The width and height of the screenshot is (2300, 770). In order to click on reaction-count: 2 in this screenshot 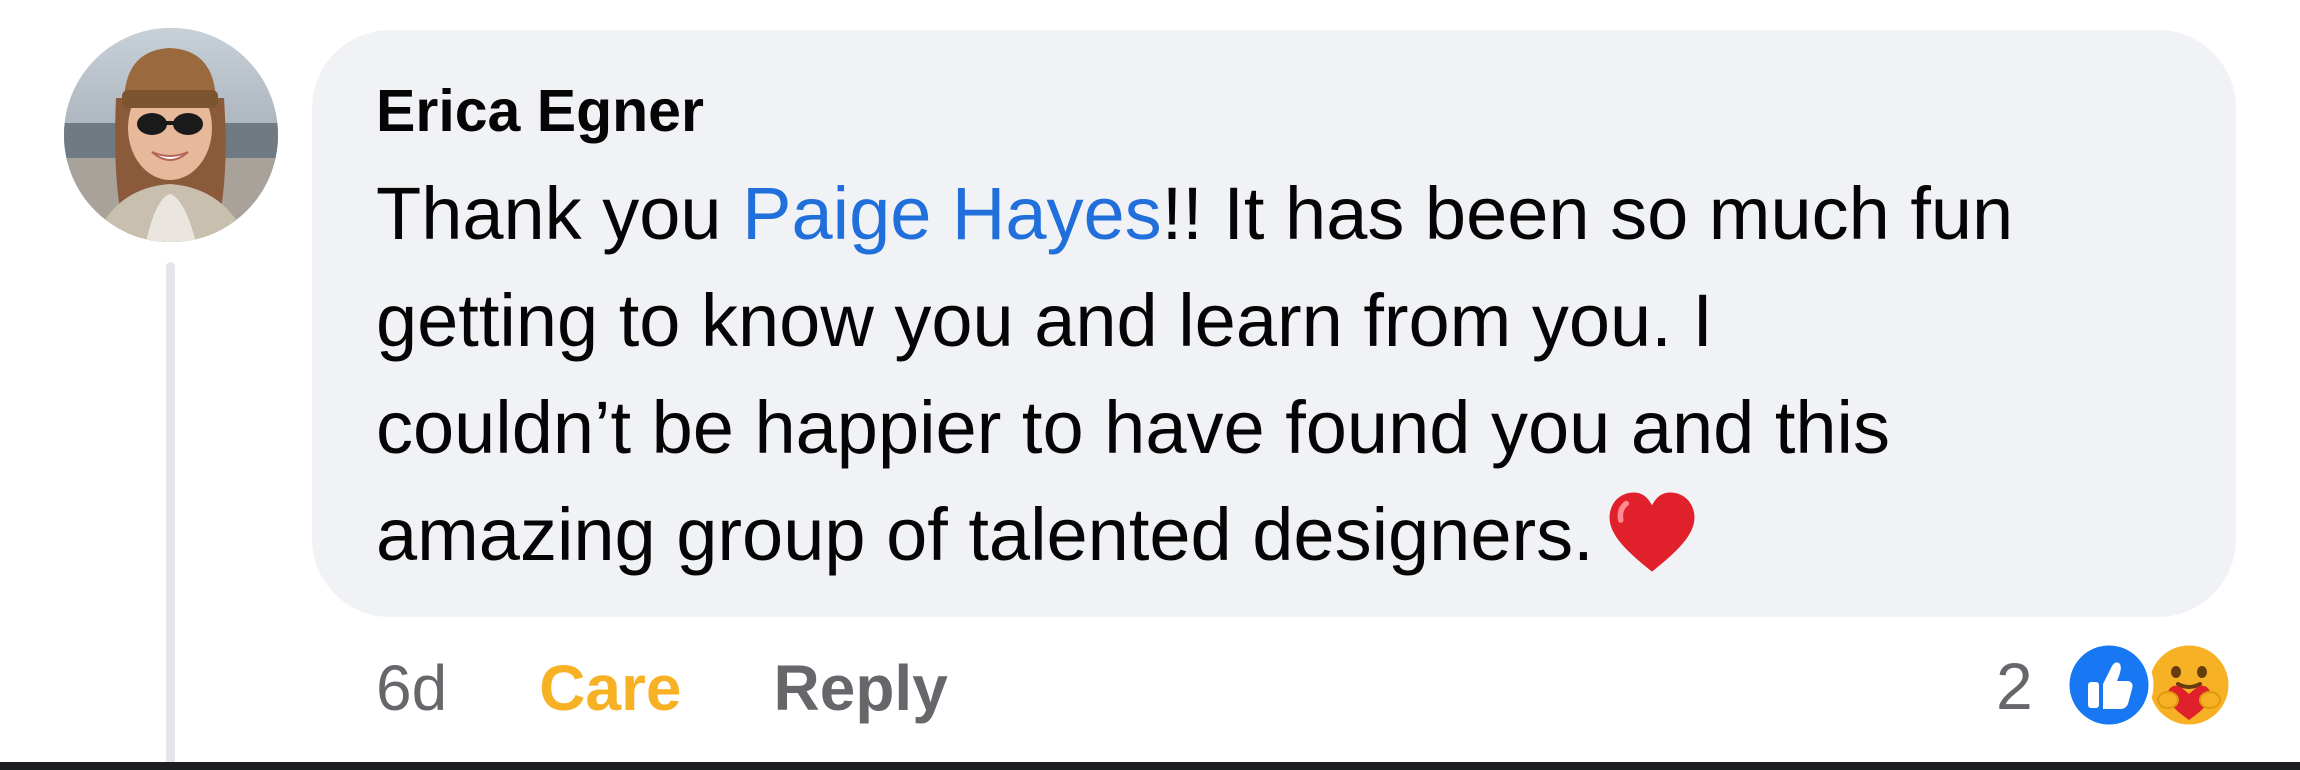, I will do `click(2014, 686)`.